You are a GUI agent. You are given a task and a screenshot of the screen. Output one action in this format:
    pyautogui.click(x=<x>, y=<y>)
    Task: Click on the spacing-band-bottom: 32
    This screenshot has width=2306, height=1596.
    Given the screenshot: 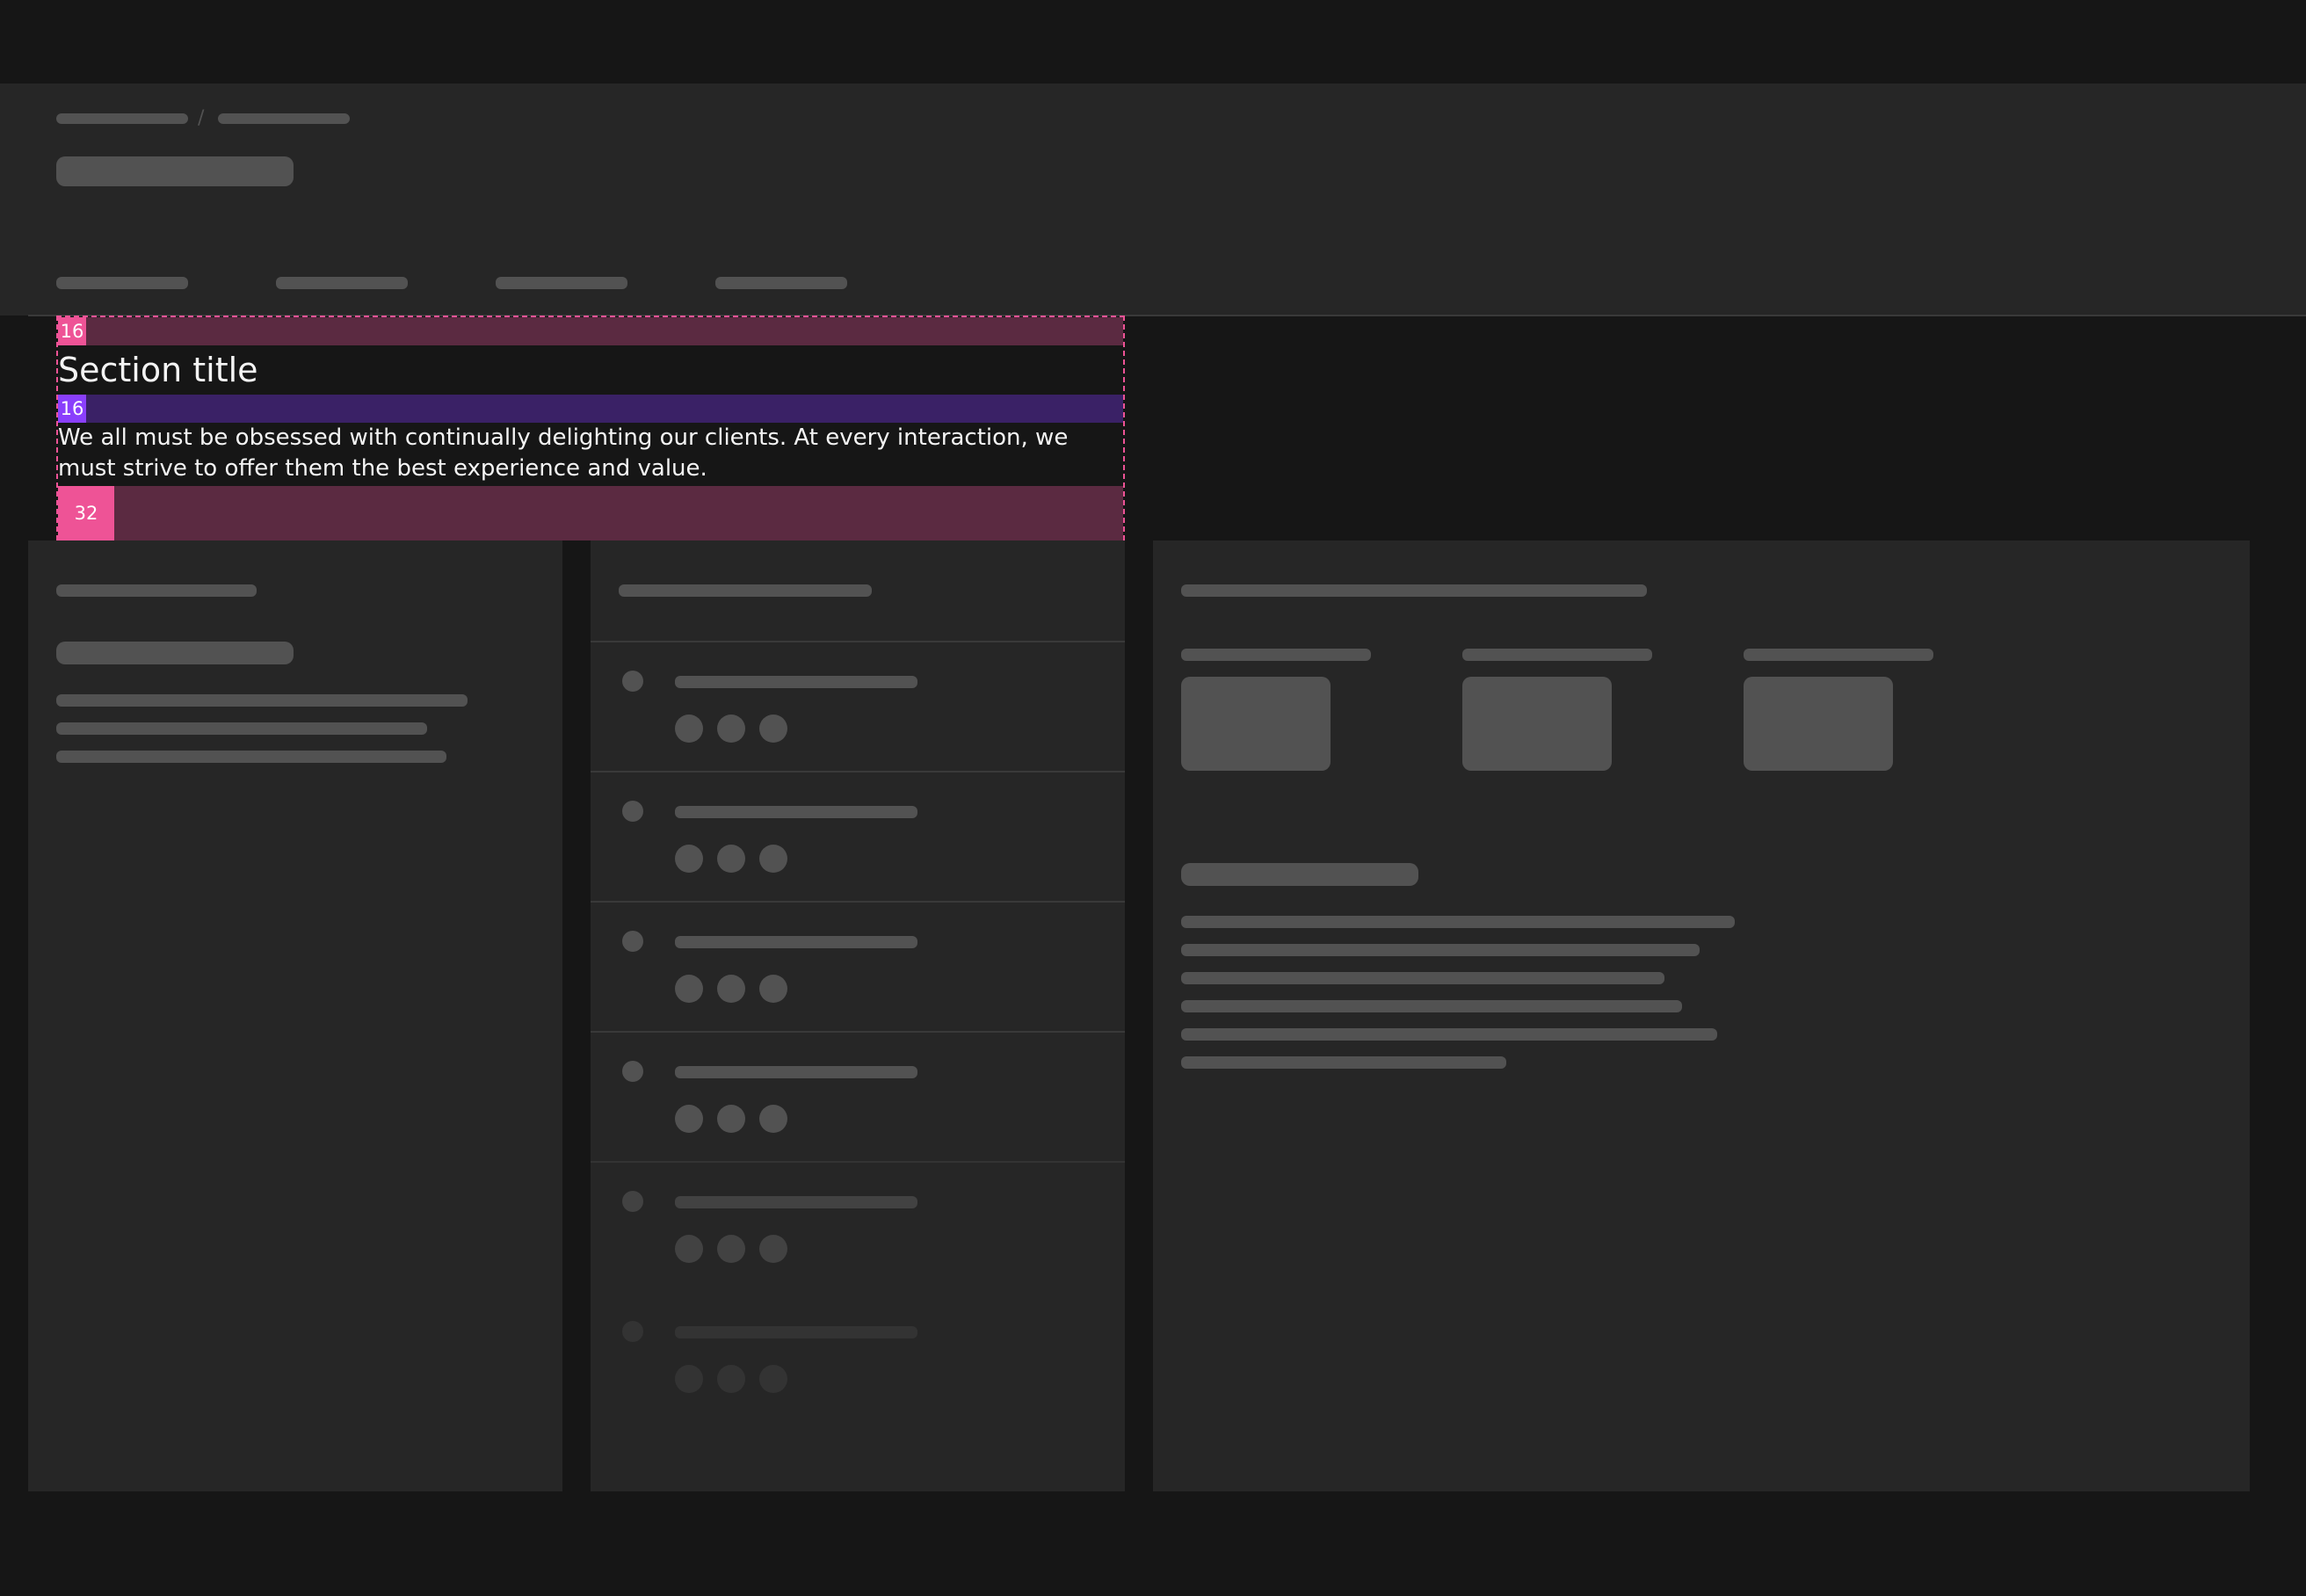 What is the action you would take?
    pyautogui.click(x=590, y=513)
    